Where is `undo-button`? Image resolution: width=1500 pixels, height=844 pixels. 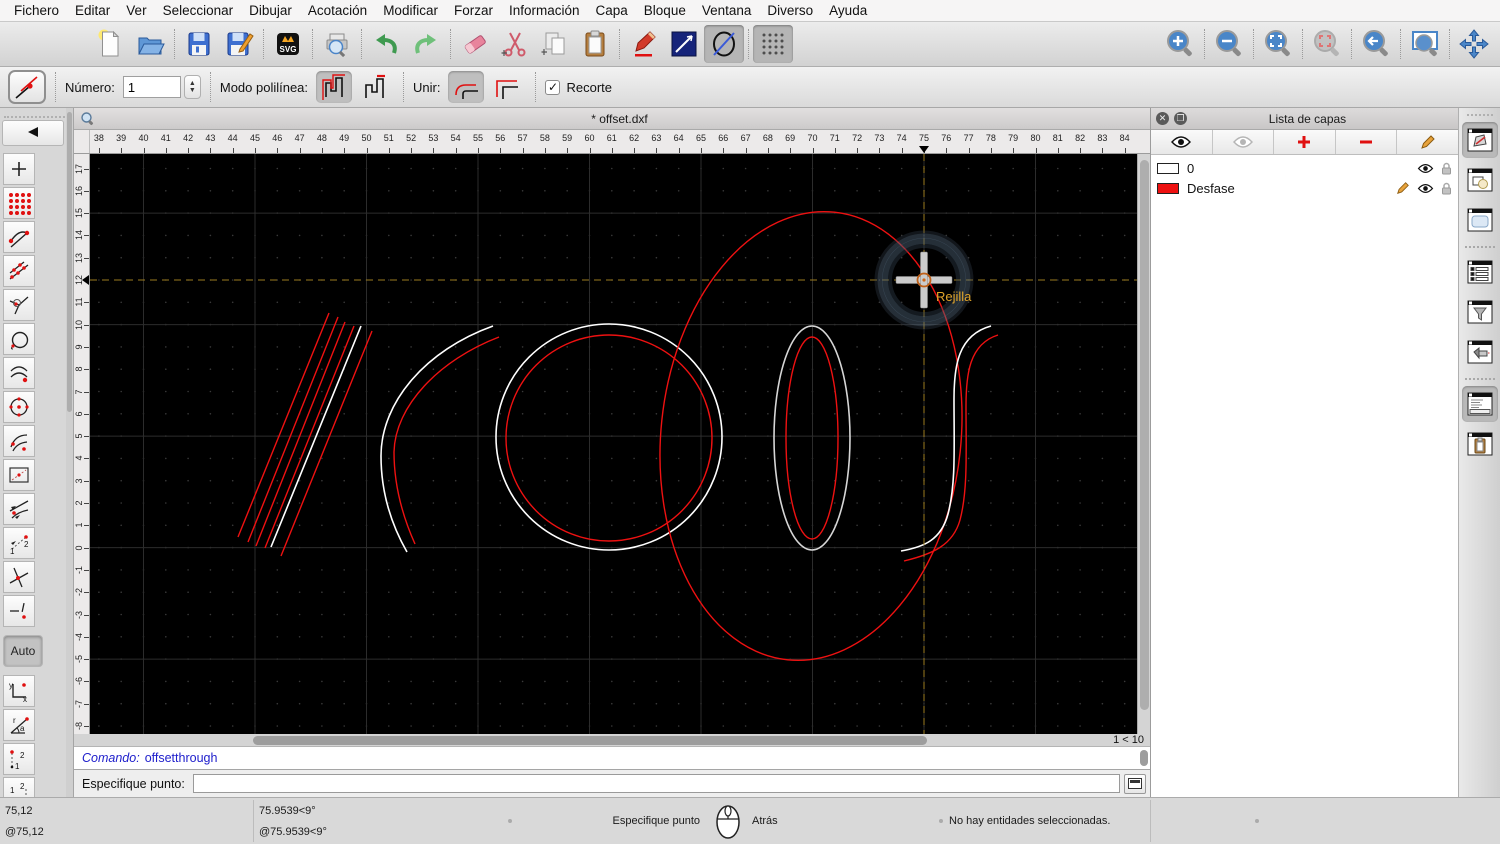 undo-button is located at coordinates (386, 44).